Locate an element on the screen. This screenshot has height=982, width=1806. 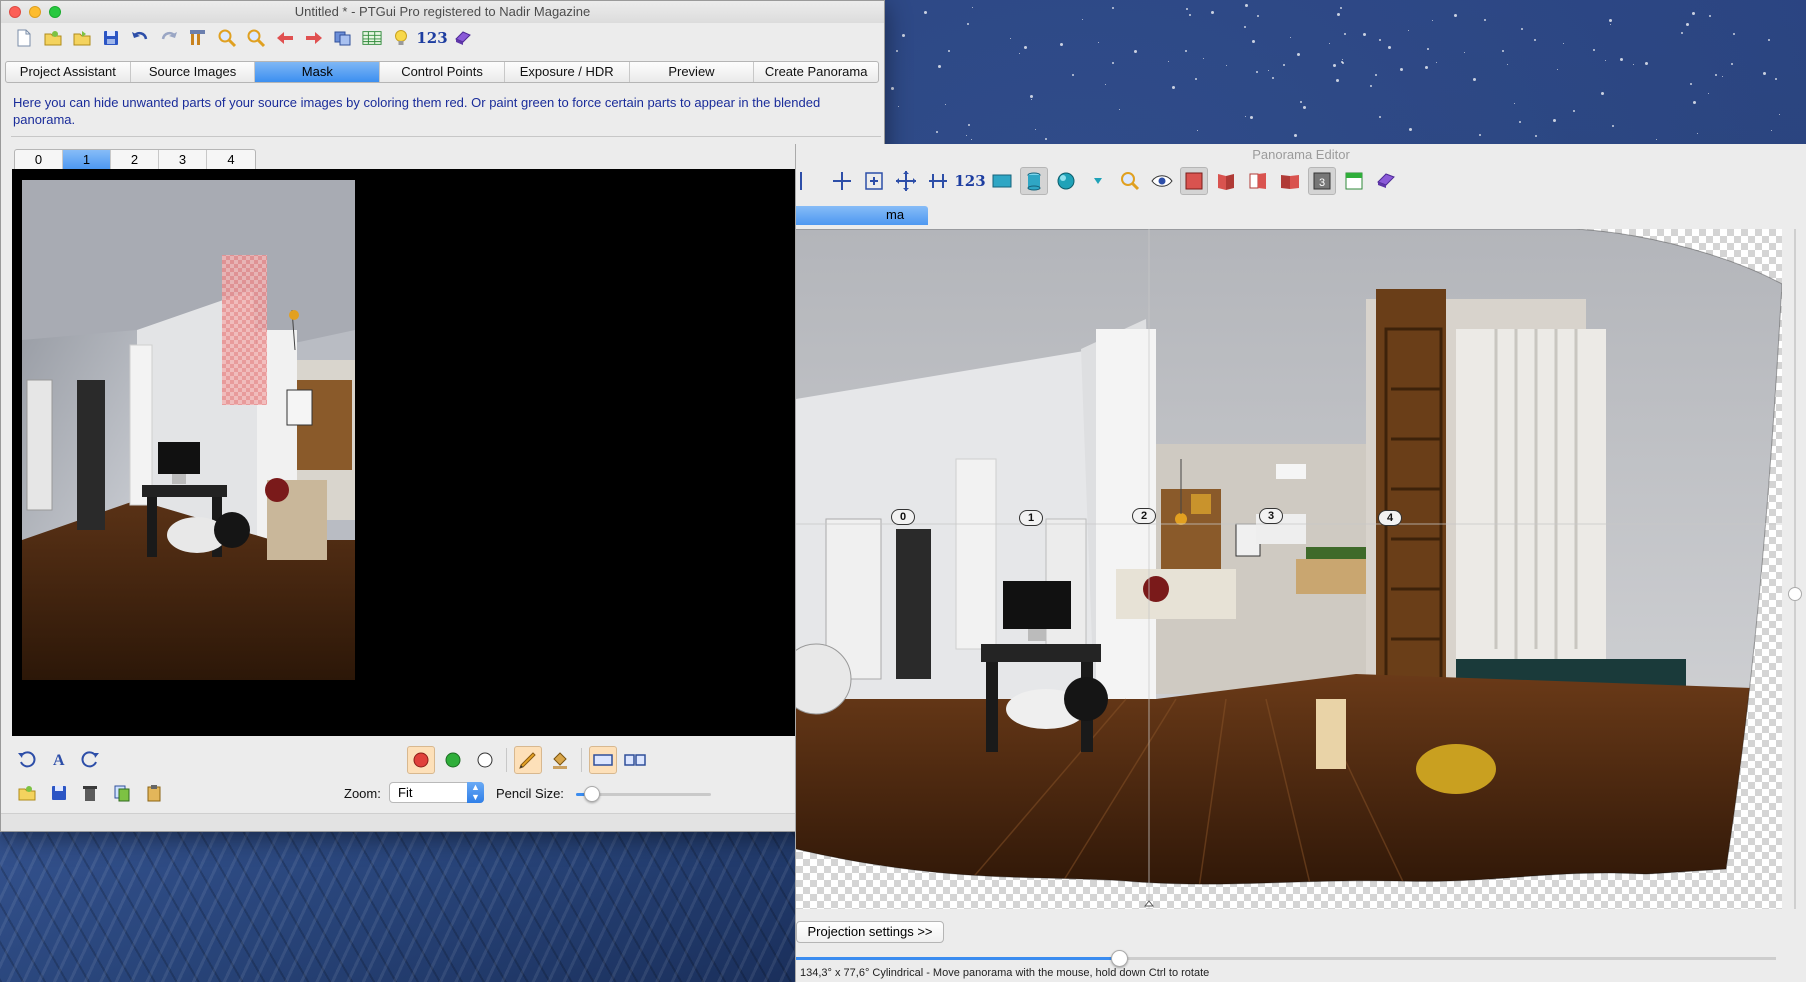
tab-mask: Mask is located at coordinates (318, 72).